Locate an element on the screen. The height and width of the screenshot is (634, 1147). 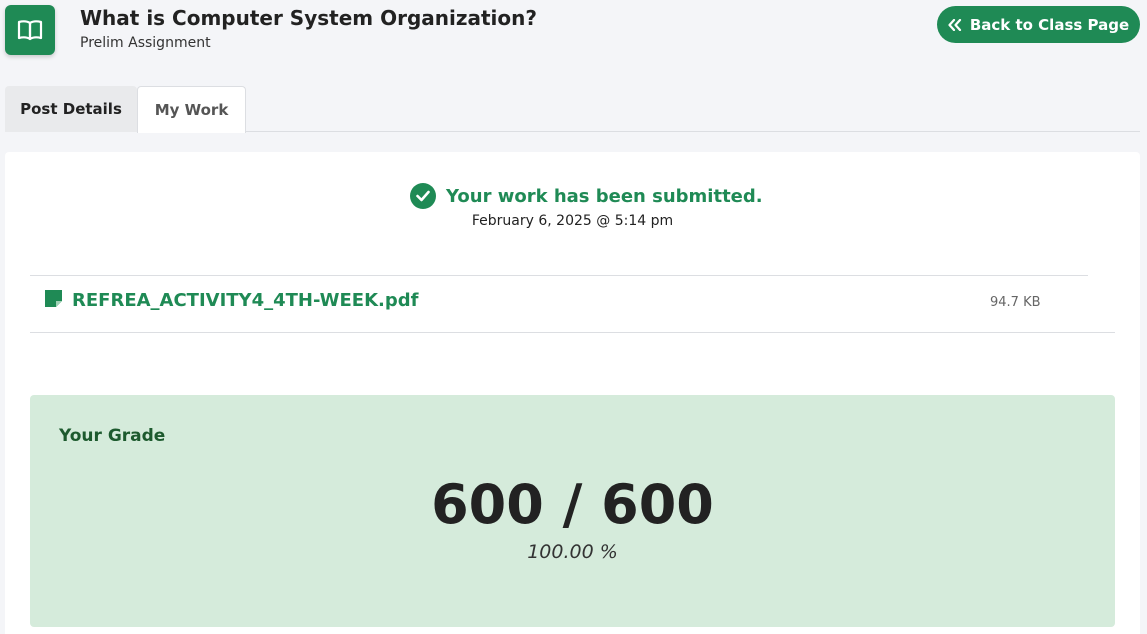
back-to-class-button: Back to Class Page is located at coordinates (1038, 24).